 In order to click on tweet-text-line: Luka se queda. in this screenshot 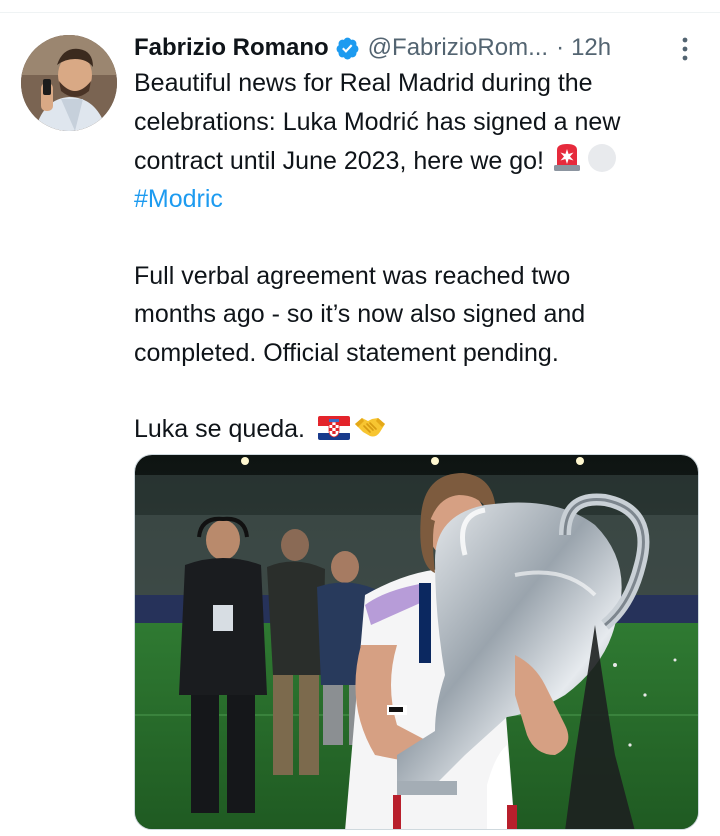, I will do `click(416, 429)`.